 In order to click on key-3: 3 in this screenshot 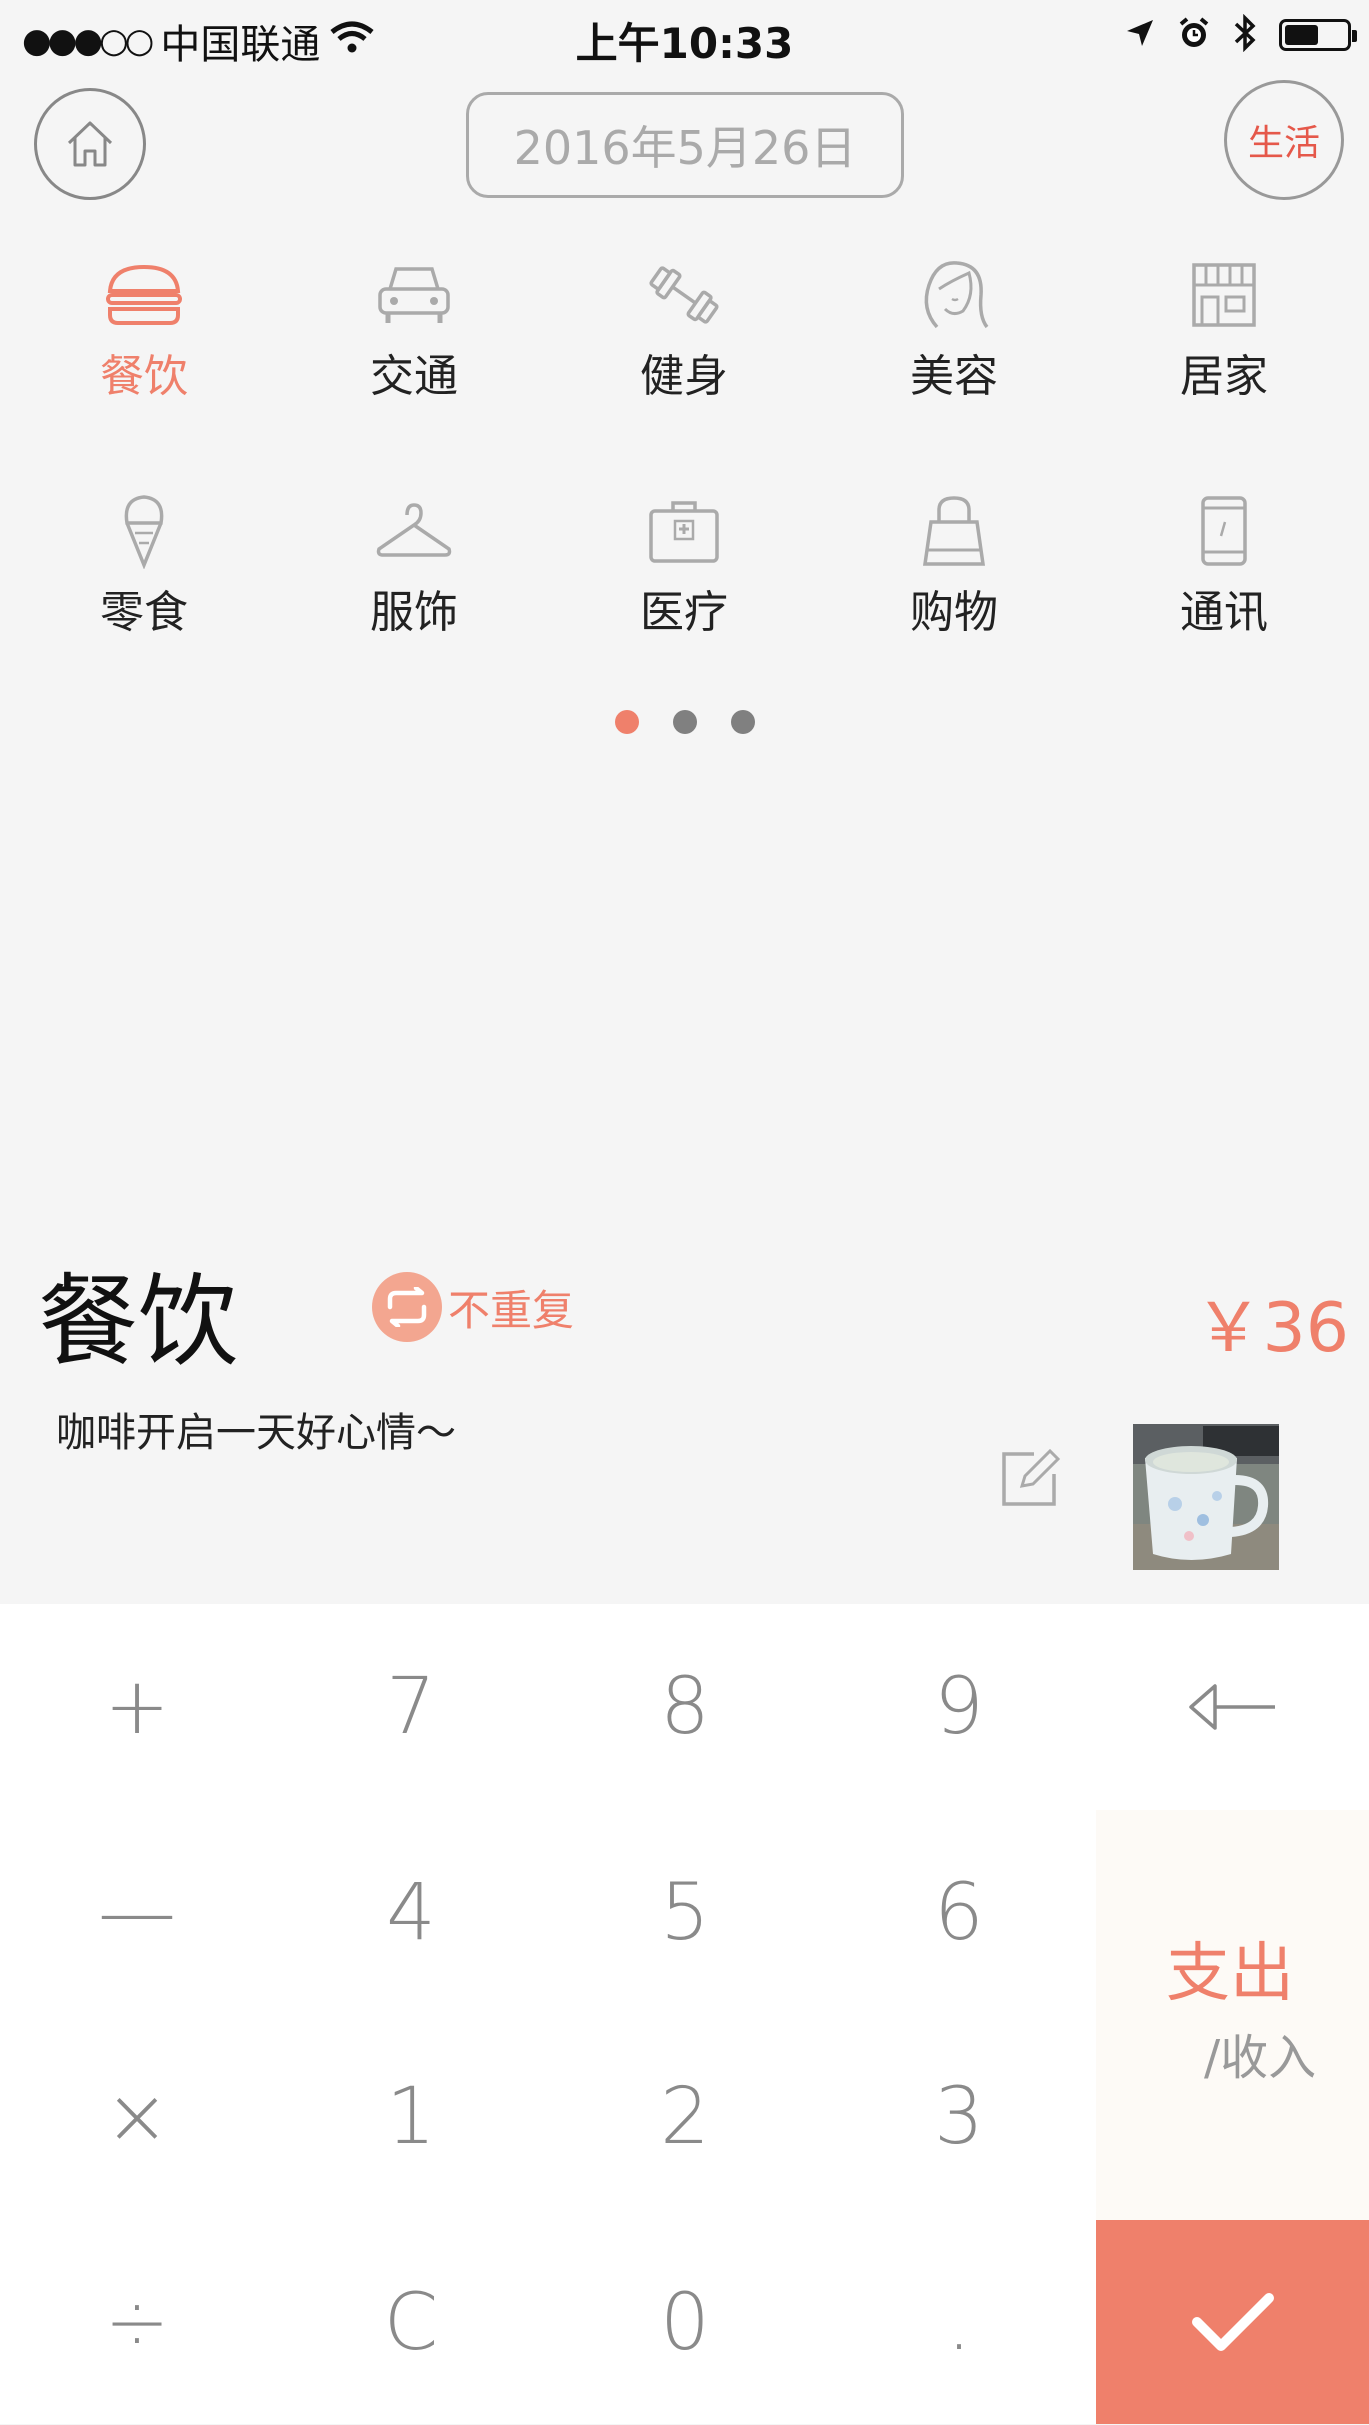, I will do `click(959, 2116)`.